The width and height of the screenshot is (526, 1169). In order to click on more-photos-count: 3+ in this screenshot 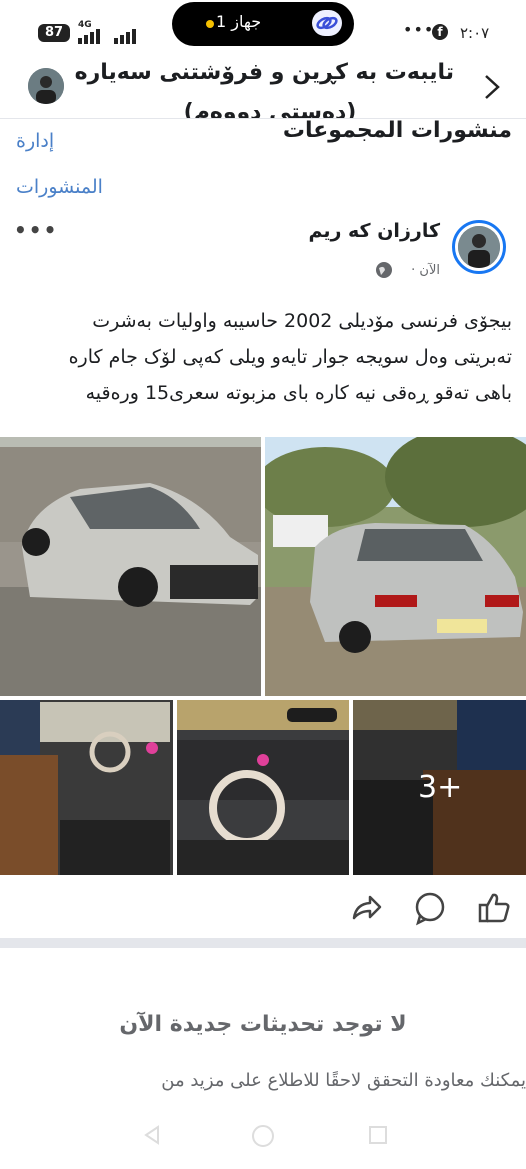, I will do `click(440, 787)`.